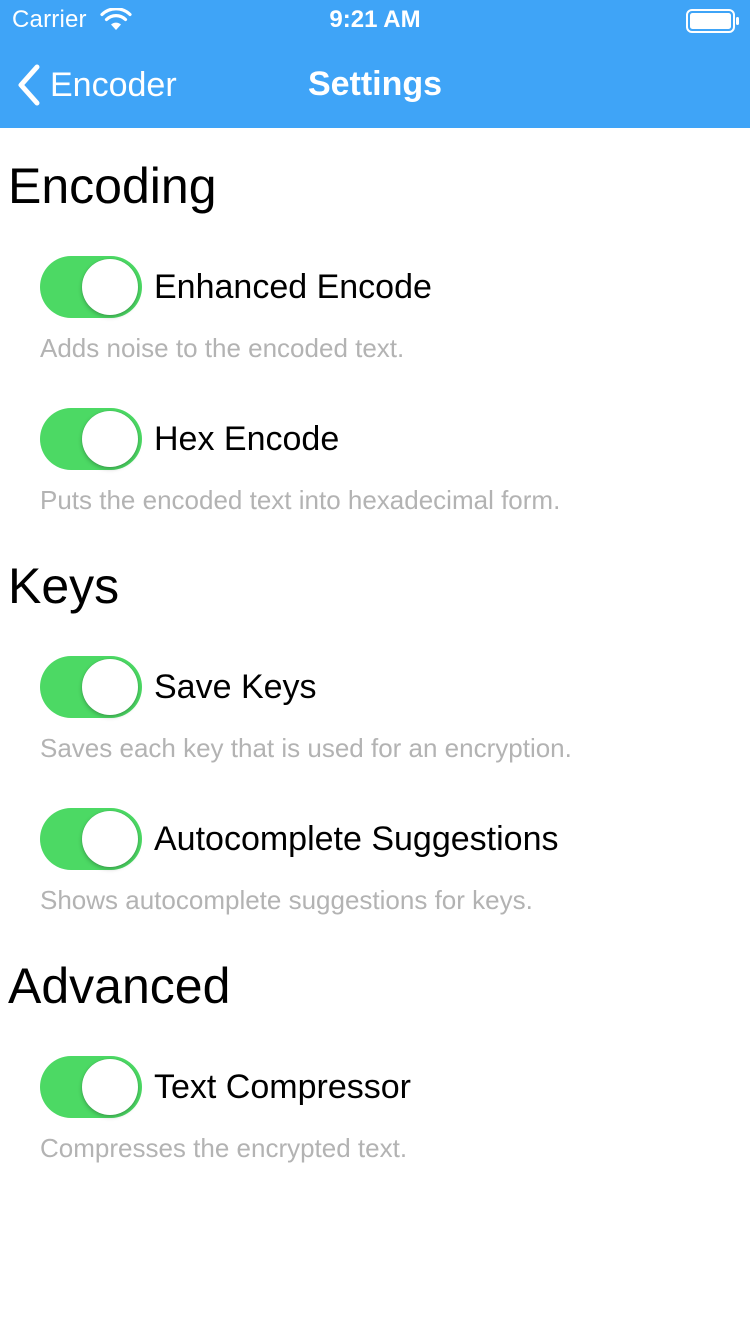 Image resolution: width=750 pixels, height=1334 pixels. Describe the element at coordinates (64, 586) in the screenshot. I see `section-title-keys: Keys` at that location.